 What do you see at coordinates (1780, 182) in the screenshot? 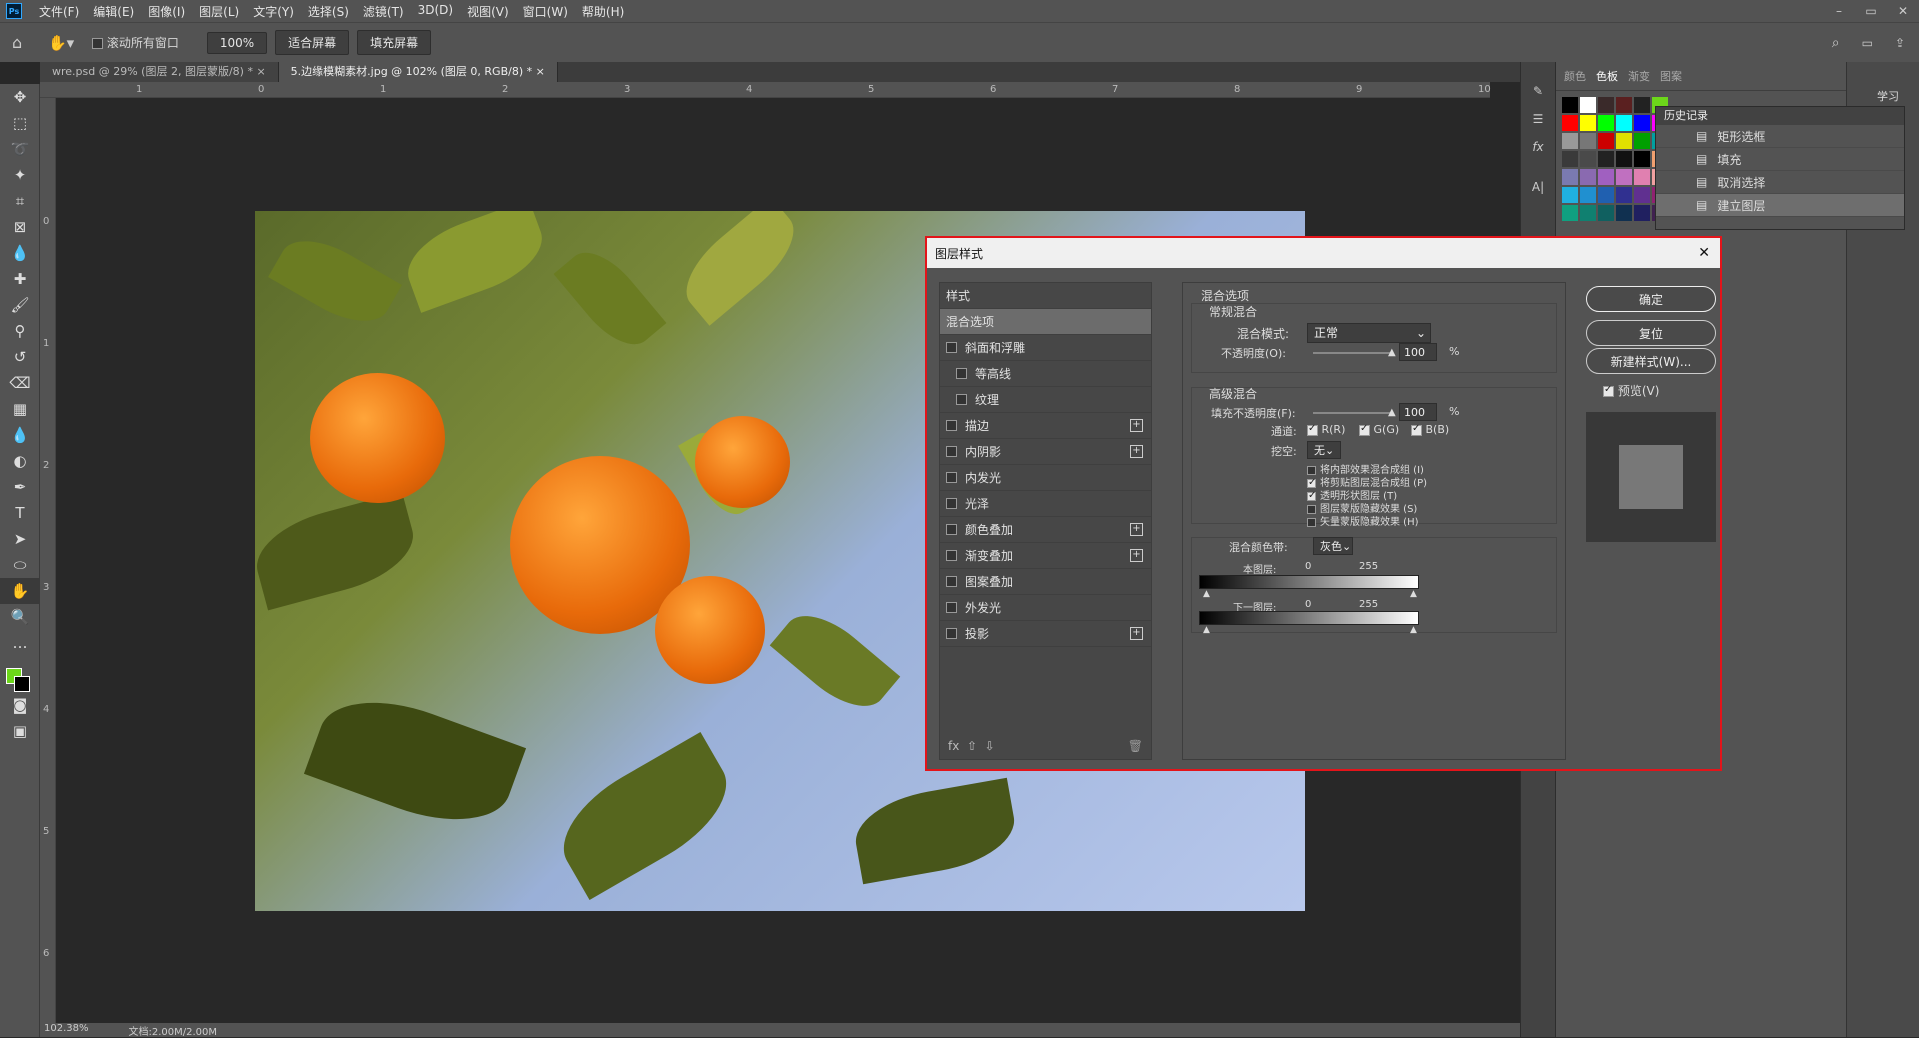
I see `history-item: ▤ 取消选择` at bounding box center [1780, 182].